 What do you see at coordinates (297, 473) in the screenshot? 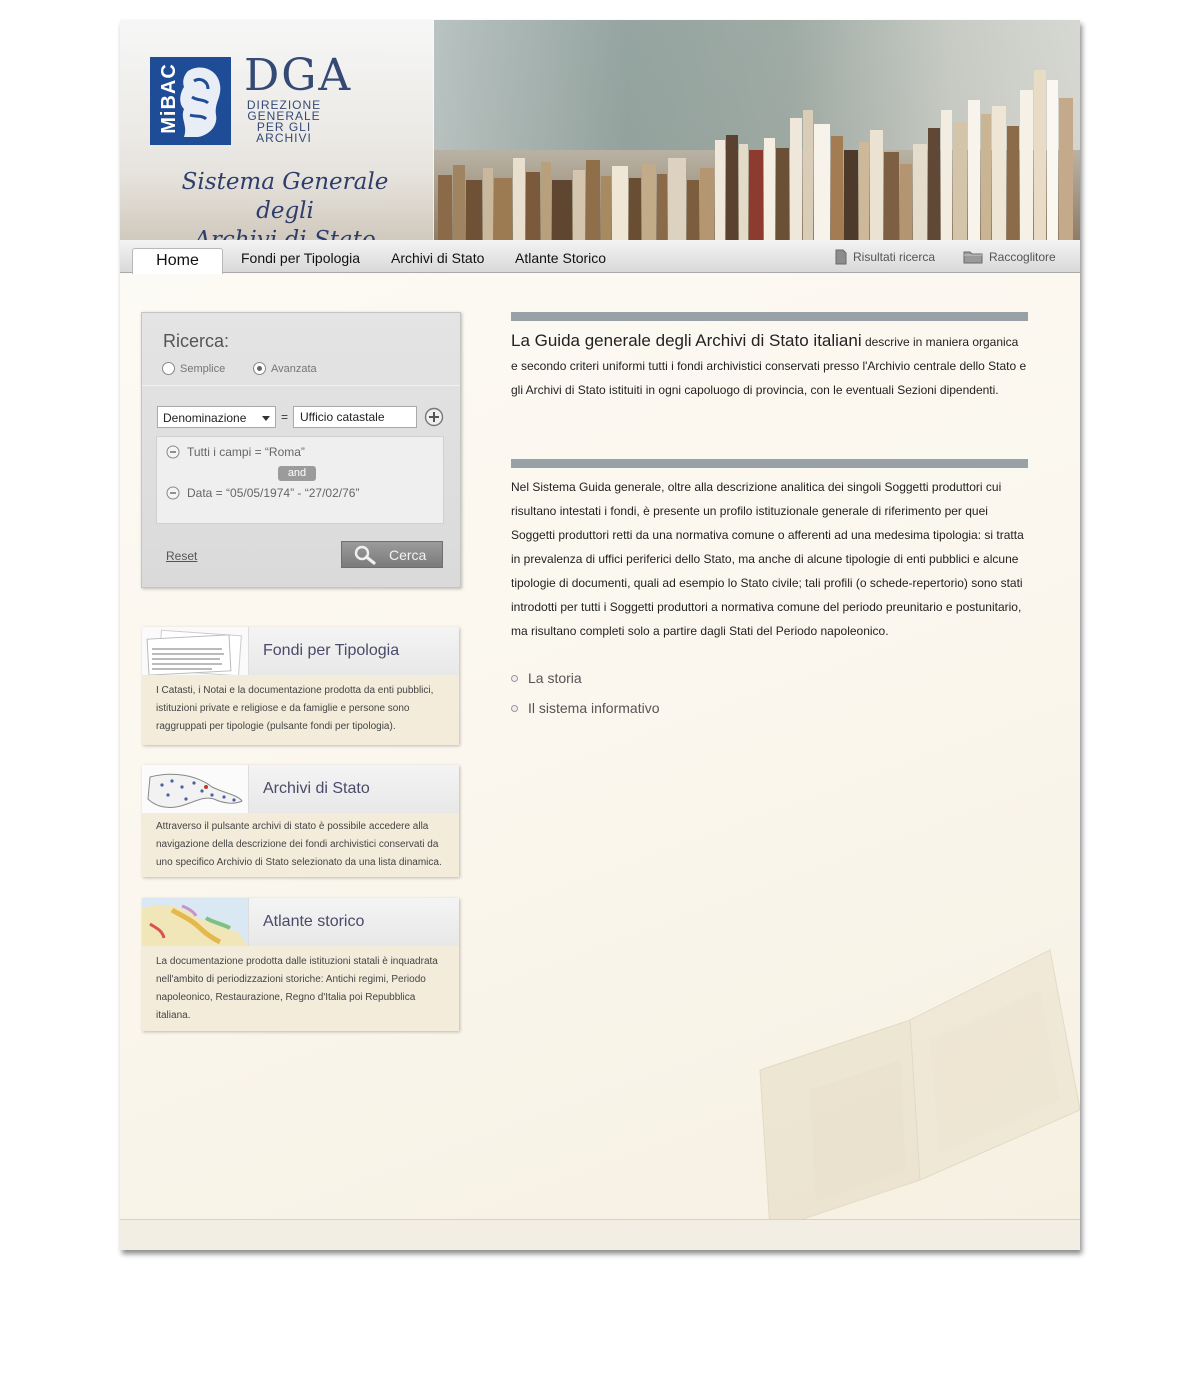
I see `operator-badge: and` at bounding box center [297, 473].